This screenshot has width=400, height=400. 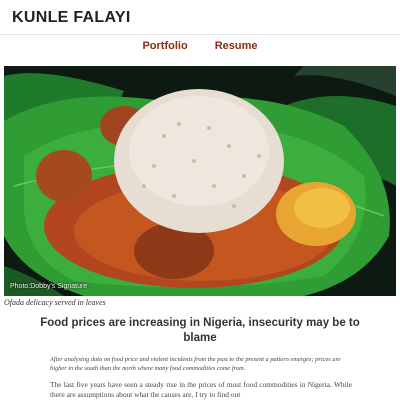 What do you see at coordinates (164, 46) in the screenshot?
I see `nav-link-portfolio: Portfolio` at bounding box center [164, 46].